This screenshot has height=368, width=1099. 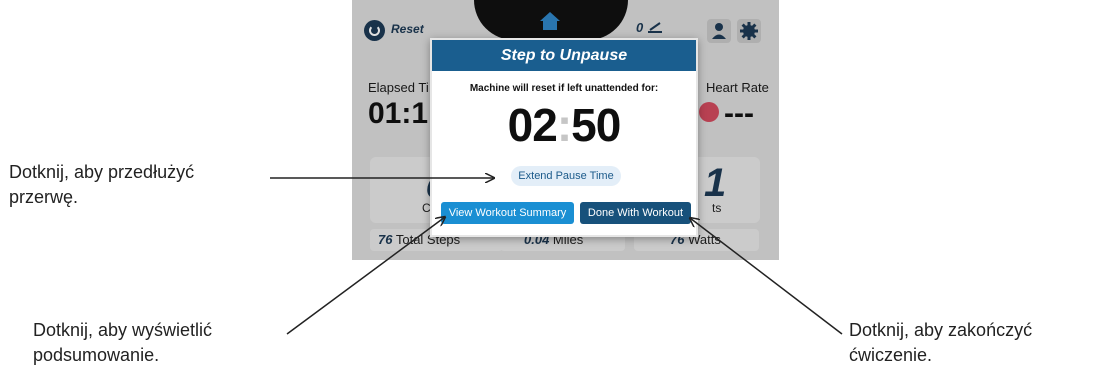 I want to click on summary-callout-line2: podsumowanie., so click(x=96, y=355).